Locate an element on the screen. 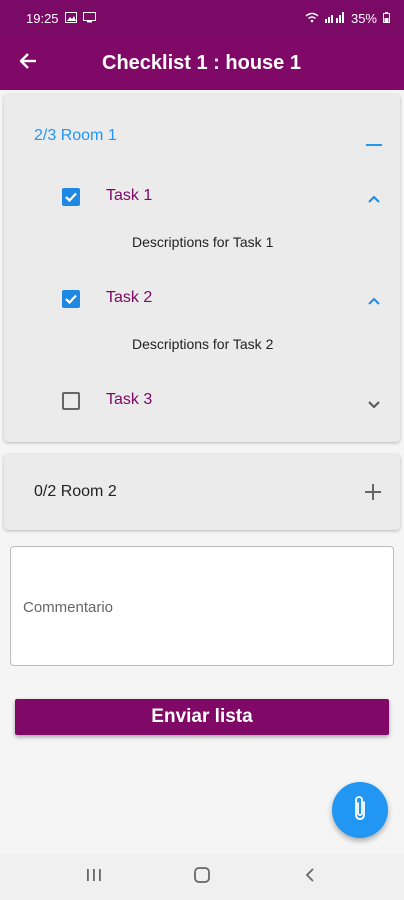 The width and height of the screenshot is (404, 900). paperclip-icon is located at coordinates (360, 810).